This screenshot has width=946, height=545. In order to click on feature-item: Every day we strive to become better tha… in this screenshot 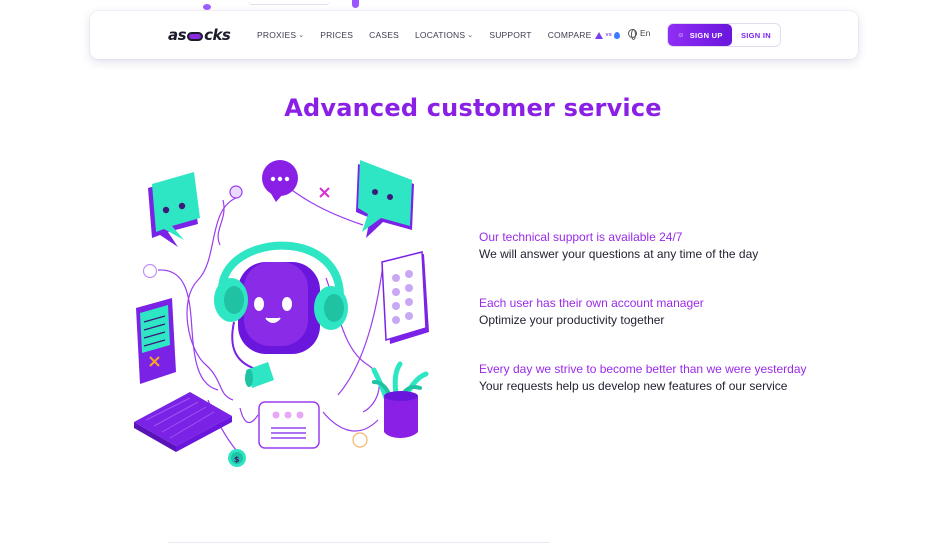, I will do `click(689, 378)`.